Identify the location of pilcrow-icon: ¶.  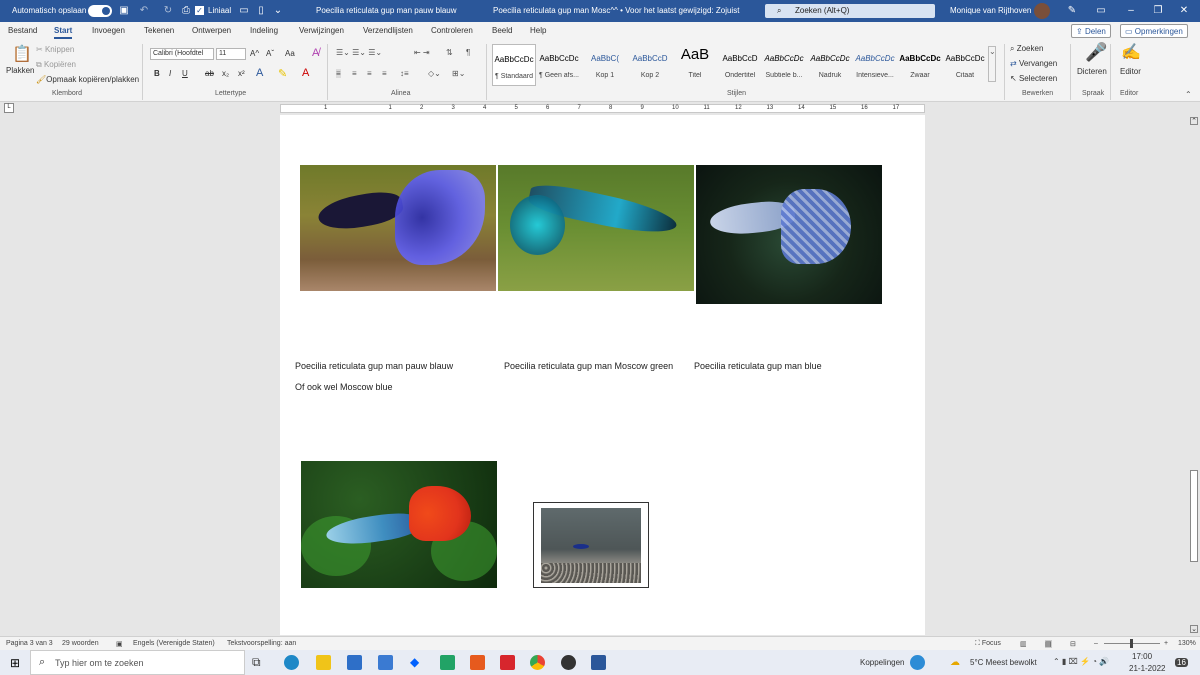
(468, 52).